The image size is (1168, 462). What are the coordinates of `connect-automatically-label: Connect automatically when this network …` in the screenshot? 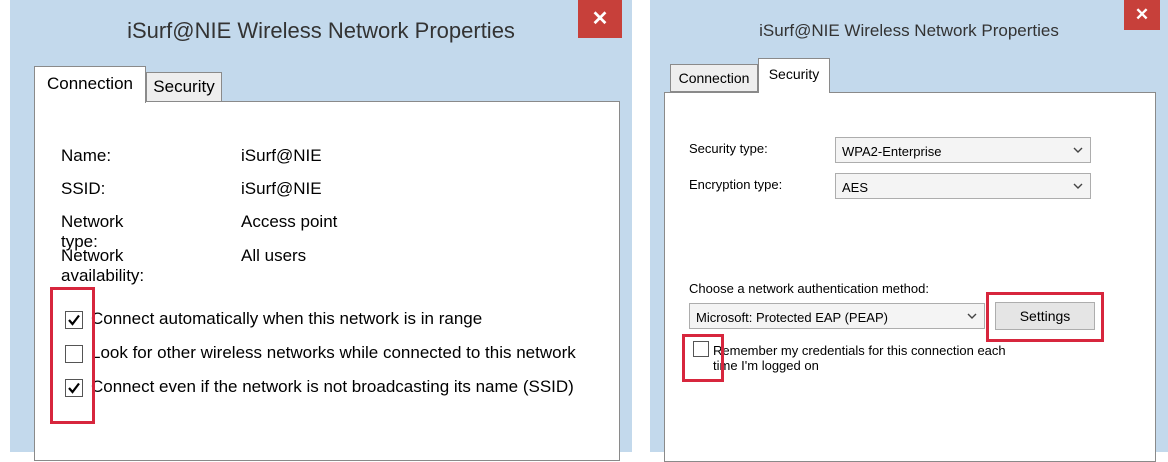 It's located at (287, 318).